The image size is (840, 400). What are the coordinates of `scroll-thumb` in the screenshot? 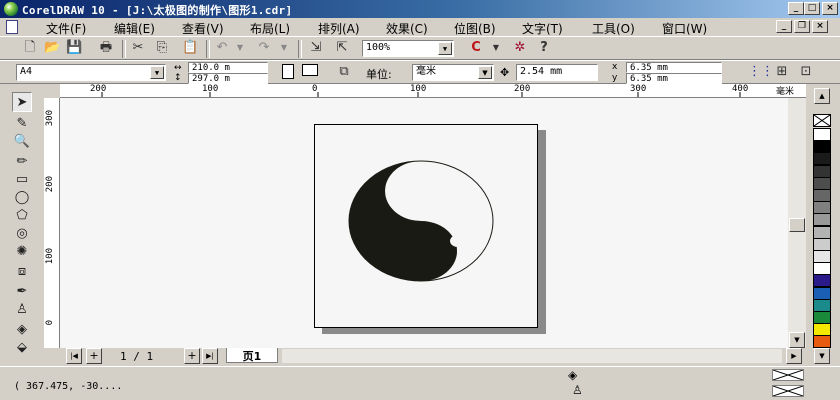 It's located at (797, 225).